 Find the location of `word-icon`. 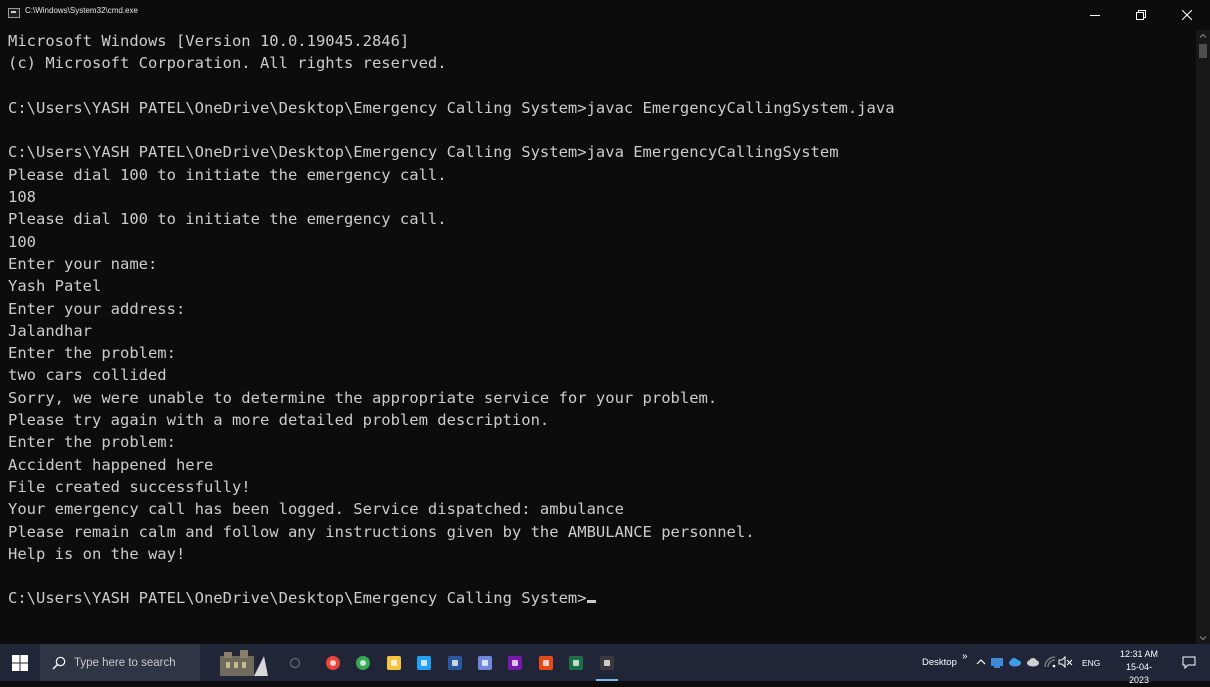

word-icon is located at coordinates (454, 662).